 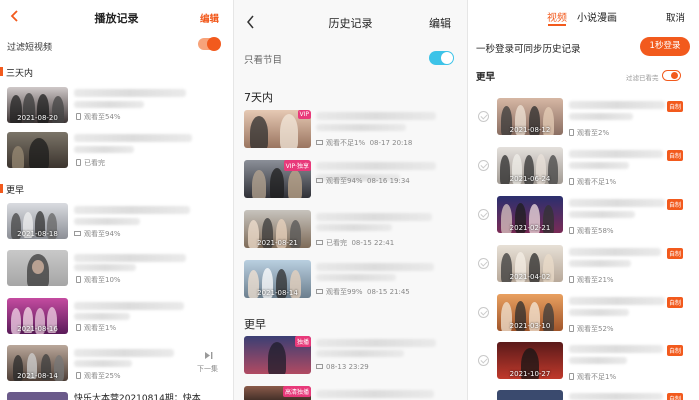 What do you see at coordinates (363, 292) in the screenshot?
I see `watch-progress: 观看至99% 08-15 21:45` at bounding box center [363, 292].